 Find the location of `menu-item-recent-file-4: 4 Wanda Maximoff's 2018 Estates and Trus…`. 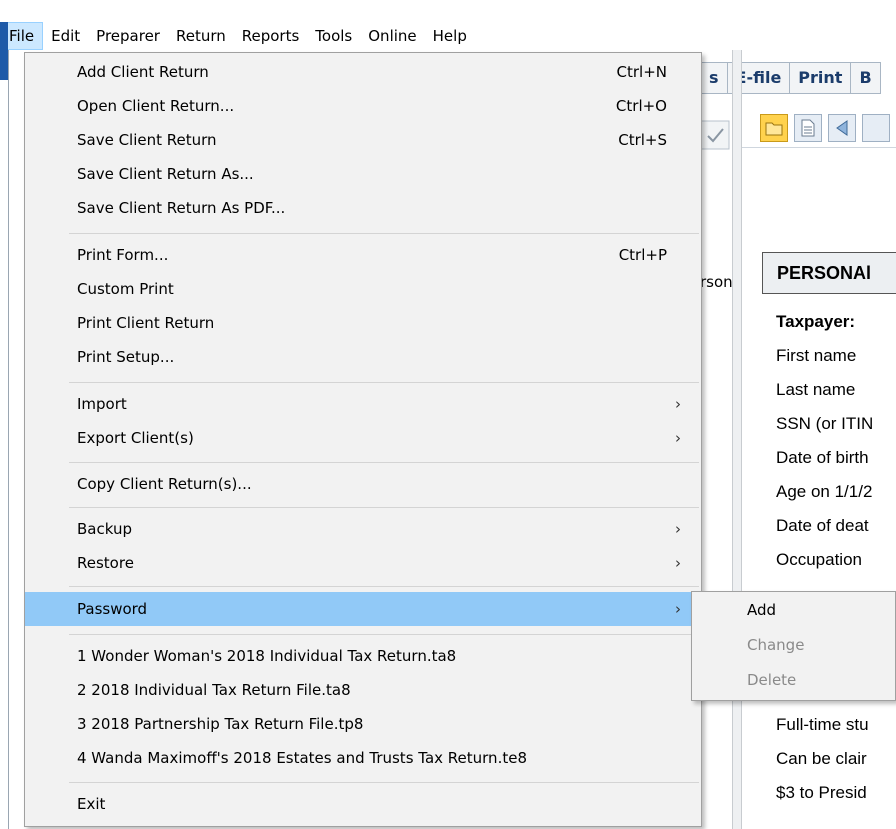

menu-item-recent-file-4: 4 Wanda Maximoff's 2018 Estates and Trus… is located at coordinates (363, 758).